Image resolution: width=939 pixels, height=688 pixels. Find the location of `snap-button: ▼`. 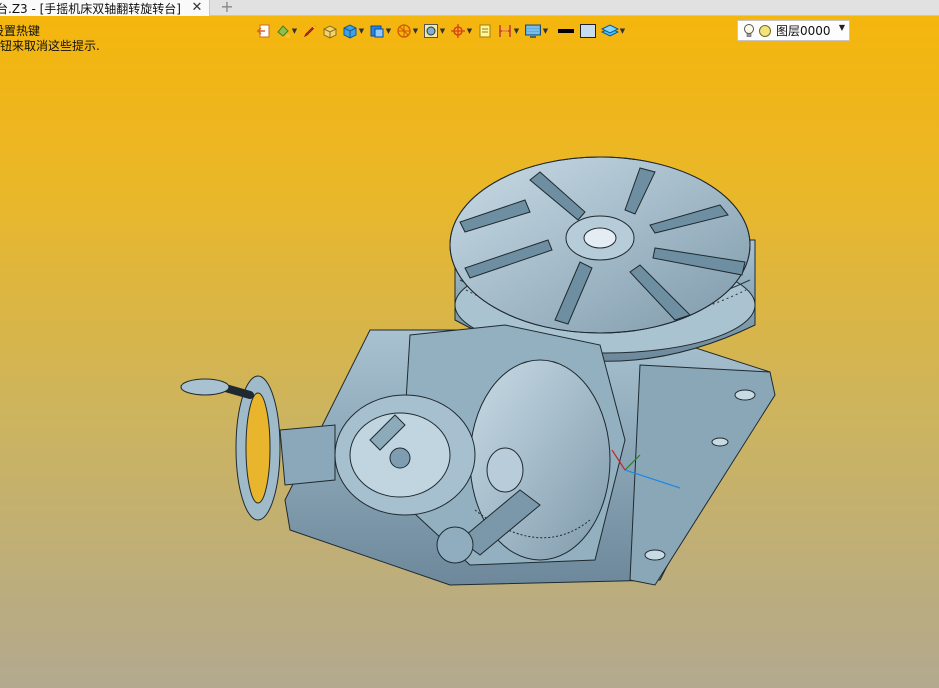

snap-button: ▼ is located at coordinates (461, 31).